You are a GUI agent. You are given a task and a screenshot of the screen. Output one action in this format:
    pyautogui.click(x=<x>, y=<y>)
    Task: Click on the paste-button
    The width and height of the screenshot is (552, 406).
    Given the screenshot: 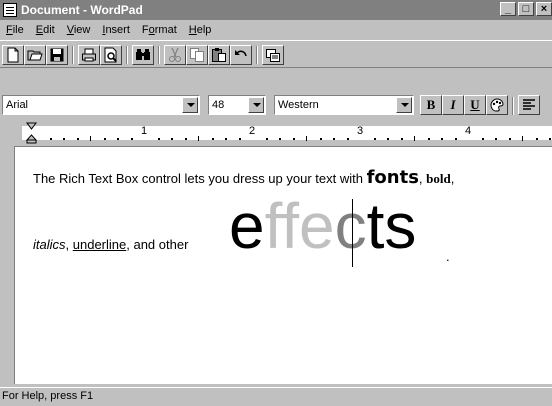 What is the action you would take?
    pyautogui.click(x=219, y=55)
    